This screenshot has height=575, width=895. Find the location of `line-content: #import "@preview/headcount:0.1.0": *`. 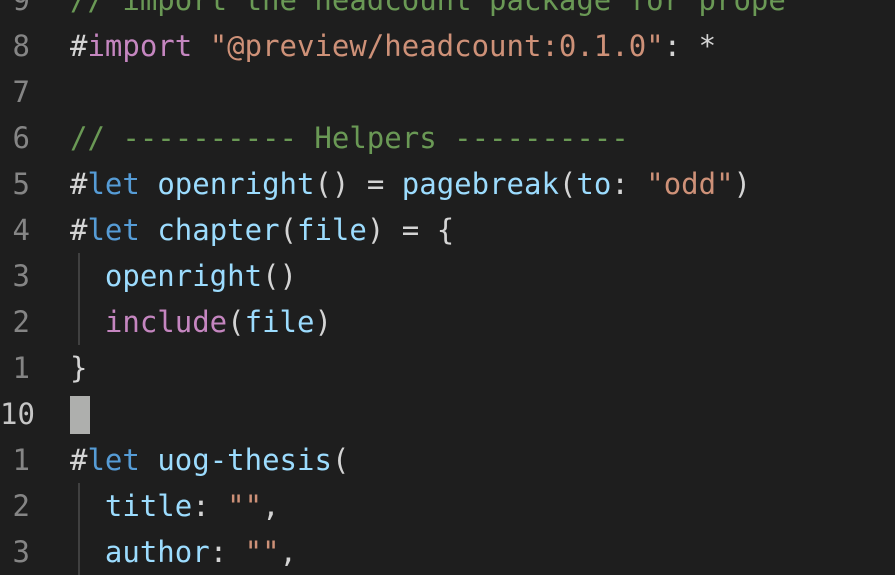

line-content: #import "@preview/headcount:0.1.0": * is located at coordinates (393, 46).